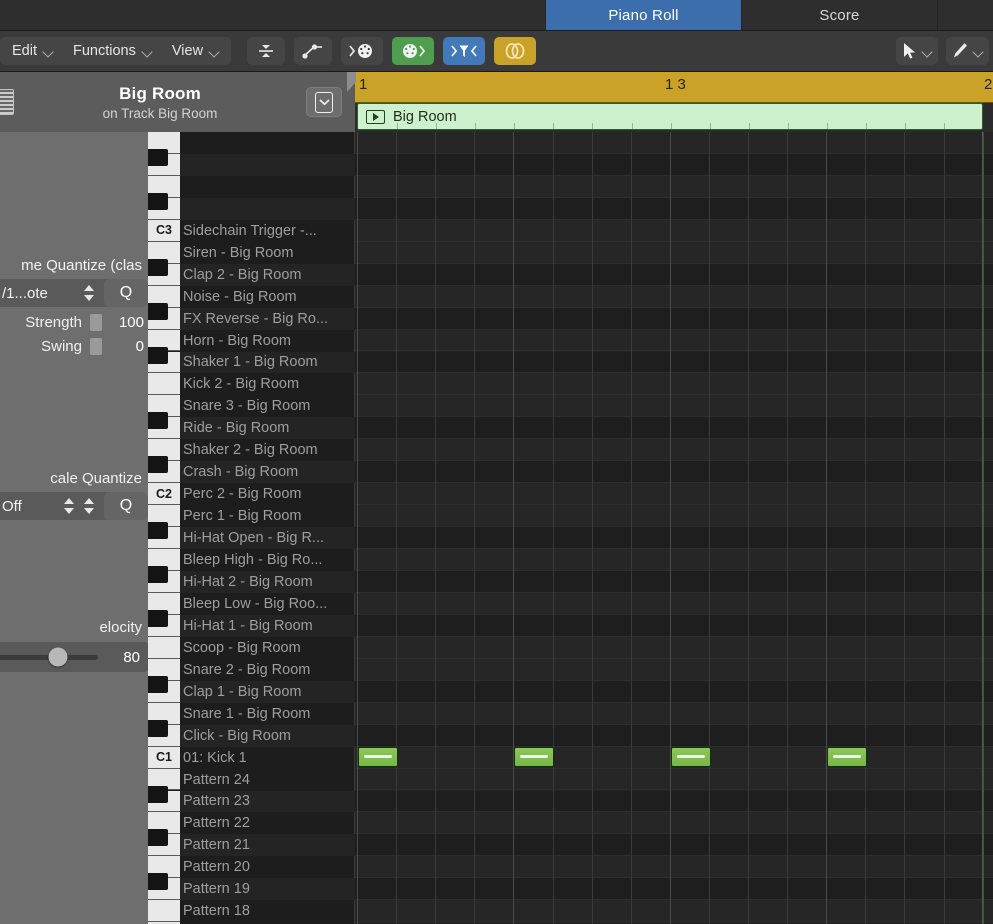 The width and height of the screenshot is (993, 924). I want to click on key-pattern-22: Pattern 22, so click(251, 823).